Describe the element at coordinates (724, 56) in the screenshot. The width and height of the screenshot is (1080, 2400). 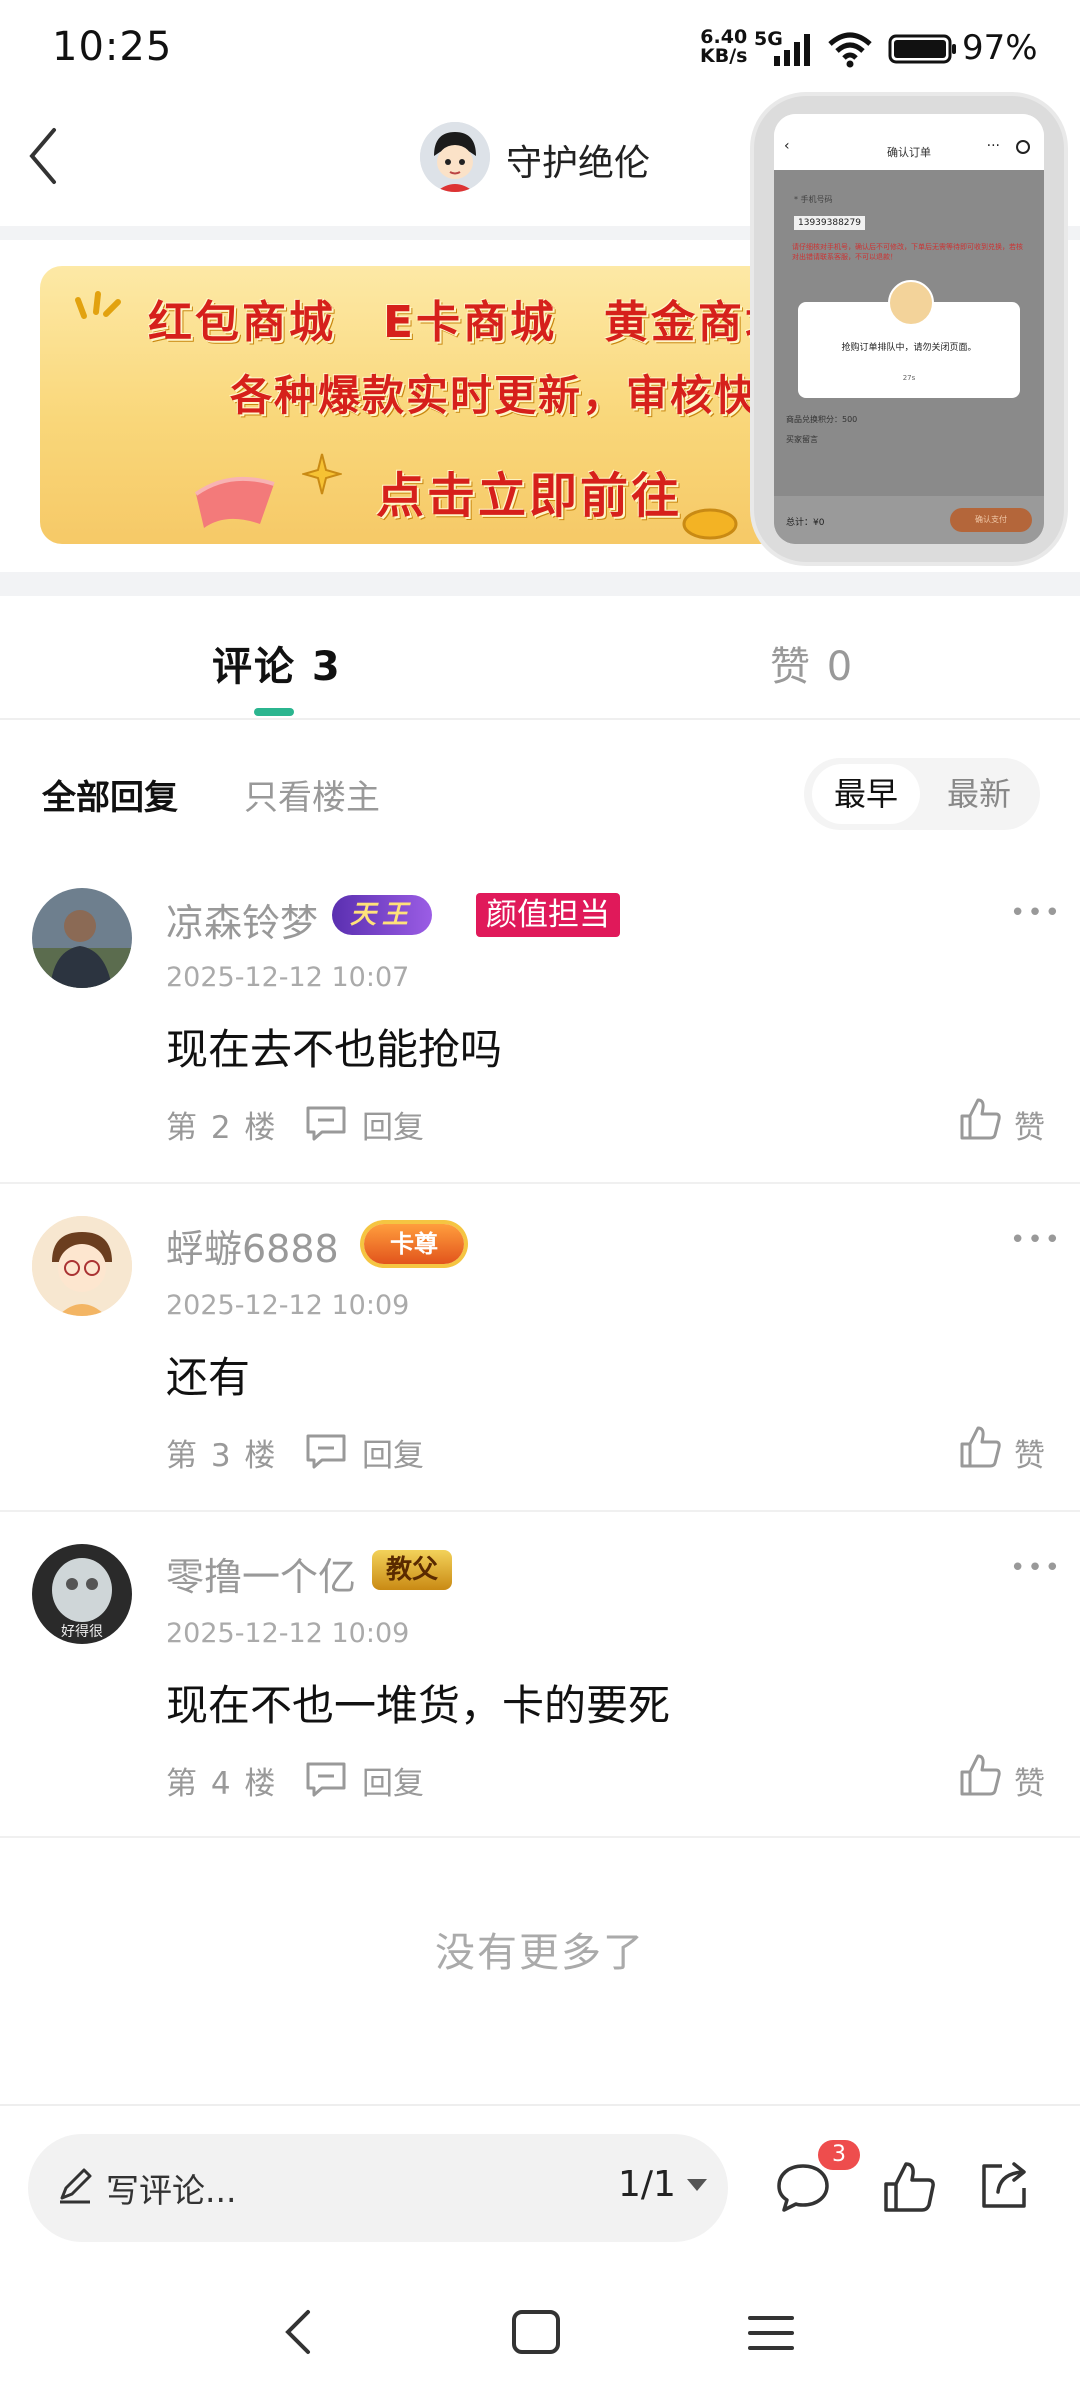
I see `net-speed-unit: KB/s` at that location.